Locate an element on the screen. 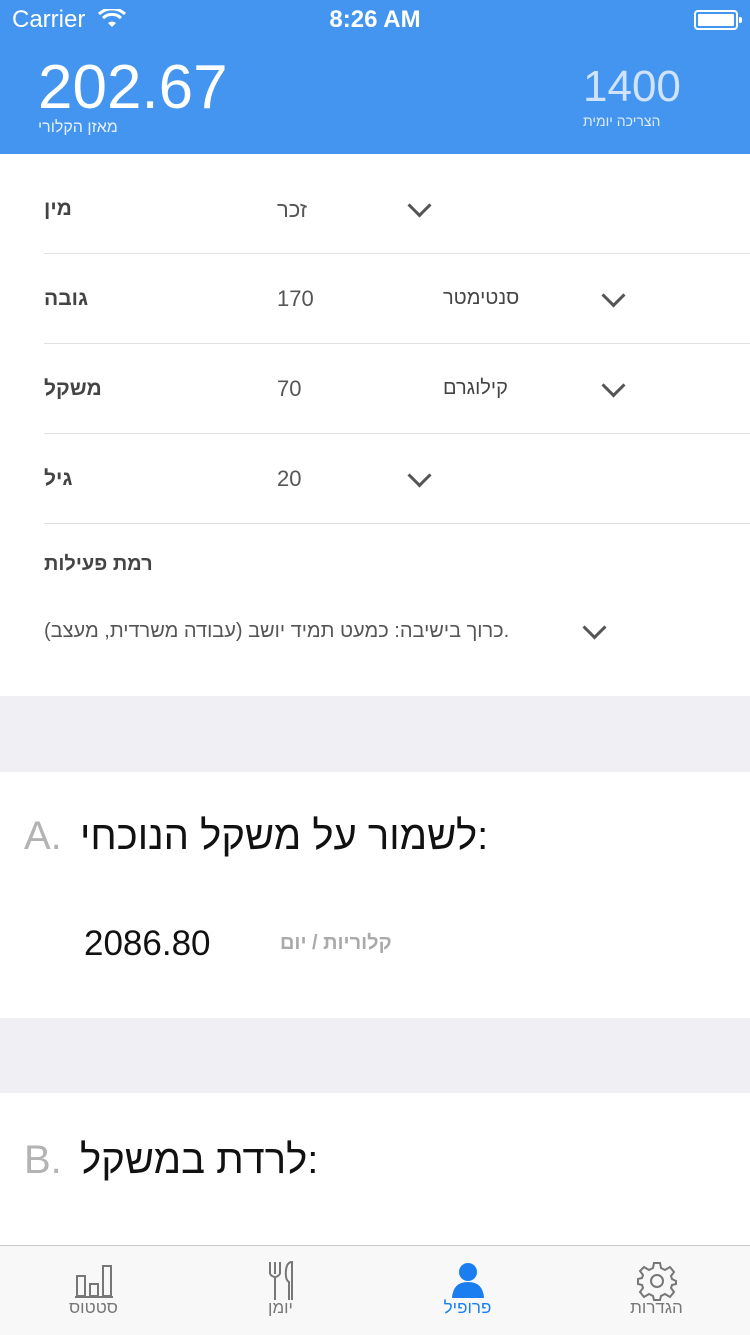  age-select: 20 is located at coordinates (289, 479).